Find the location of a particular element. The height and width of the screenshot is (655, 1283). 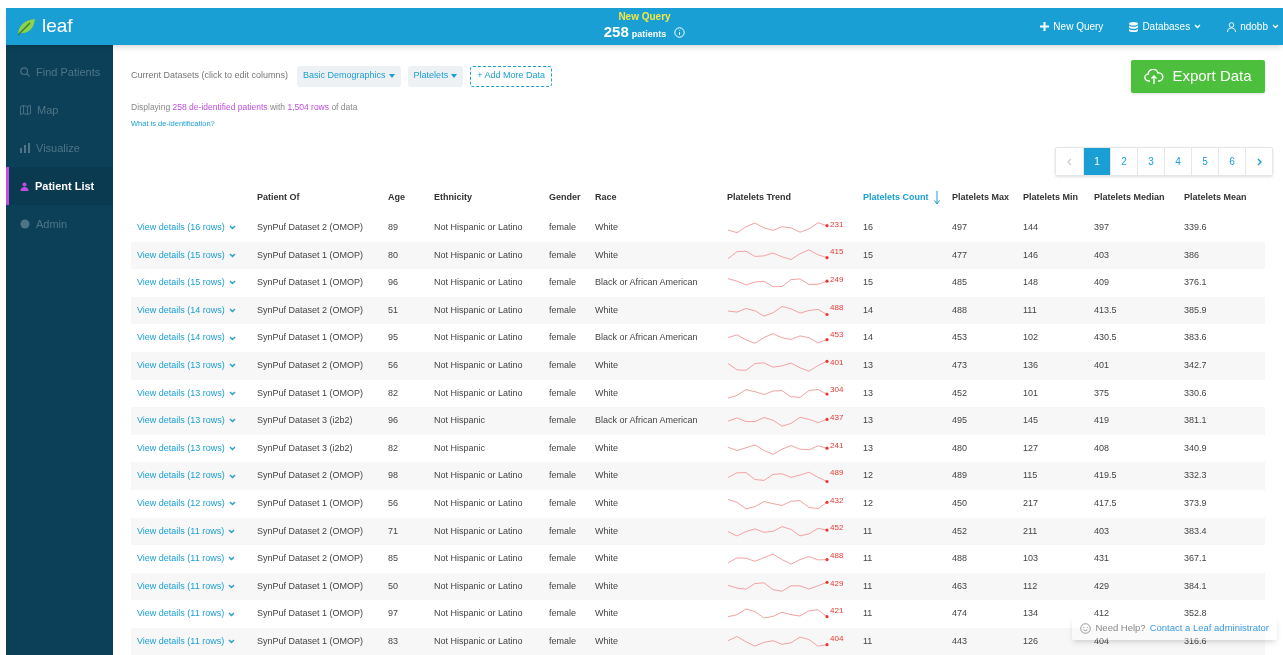

table-cell: 16 is located at coordinates (868, 227).